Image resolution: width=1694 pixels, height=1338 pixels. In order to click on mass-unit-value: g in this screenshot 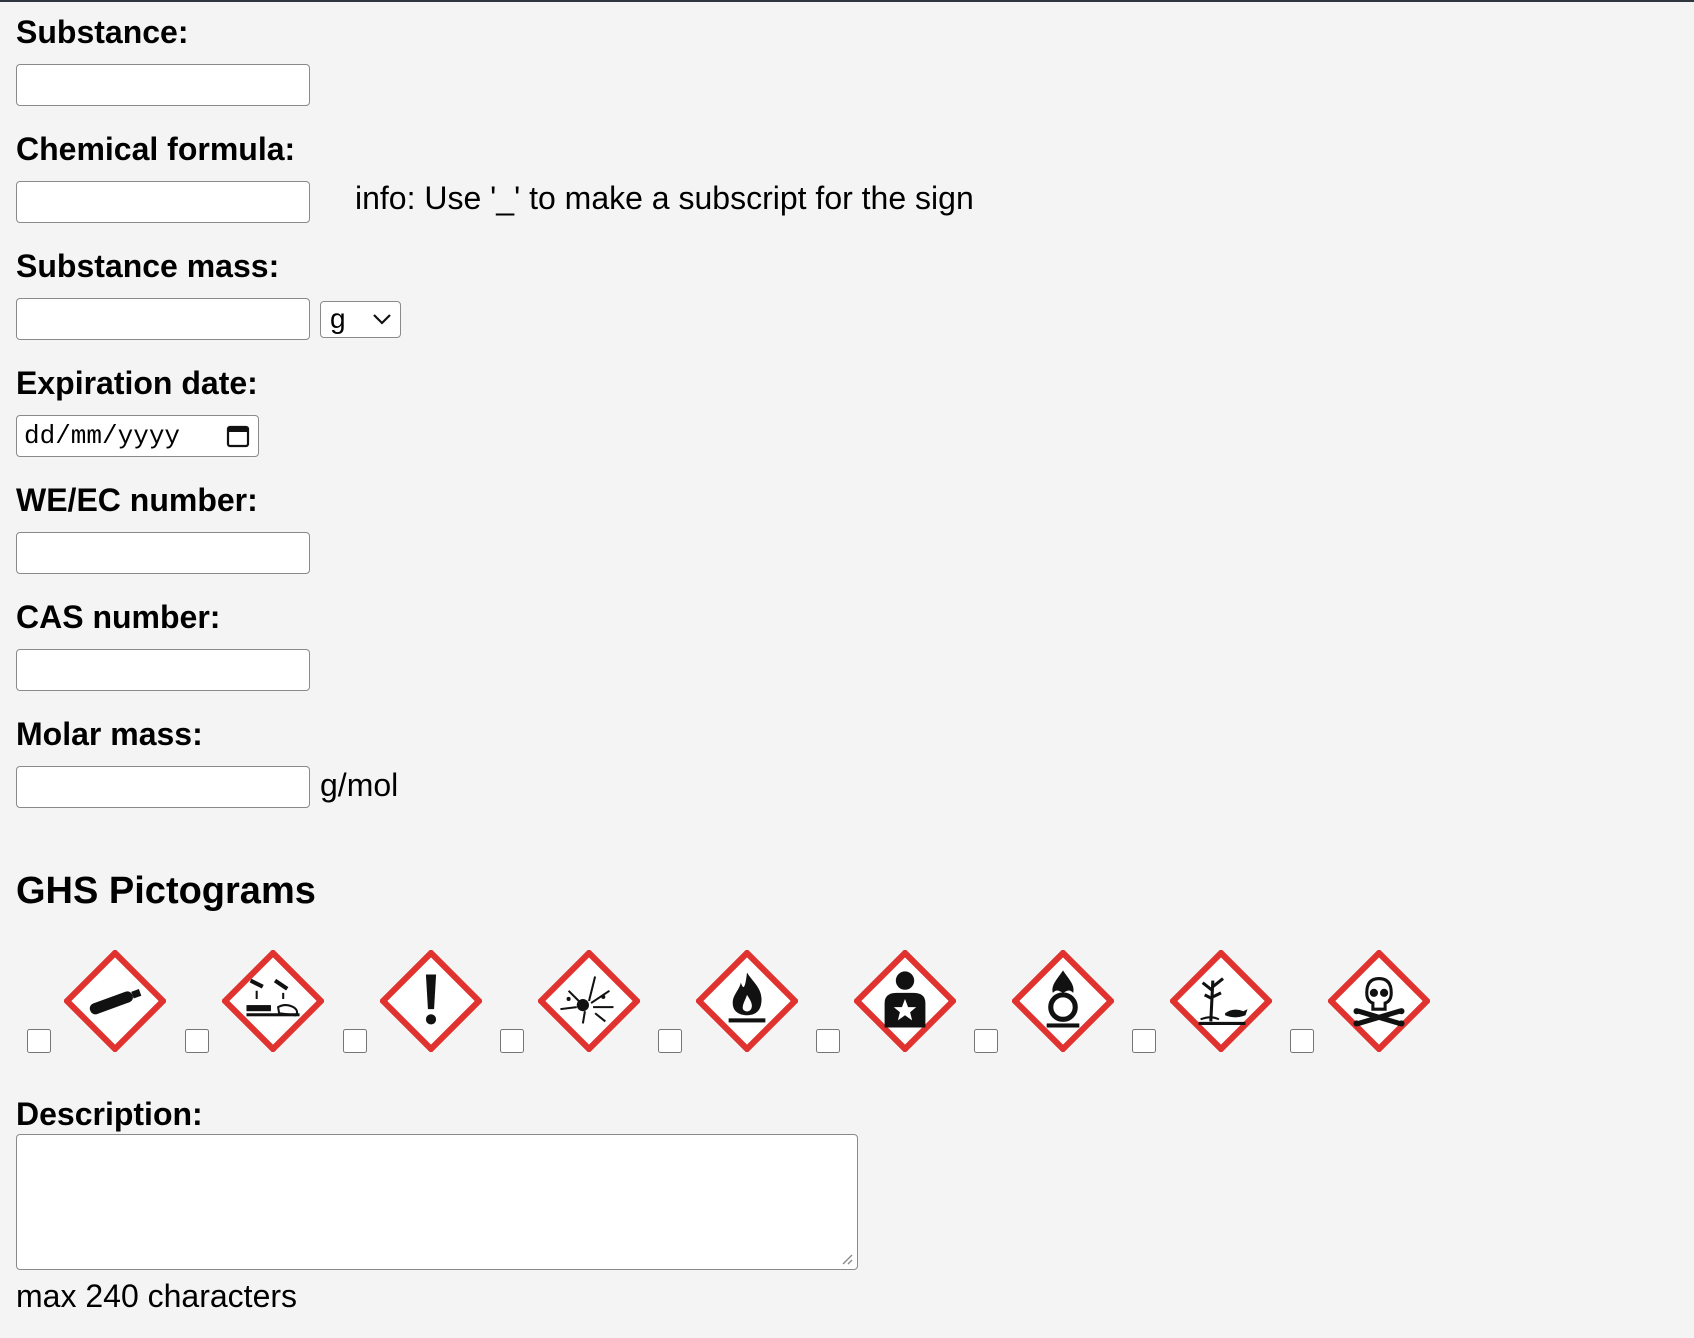, I will do `click(338, 318)`.